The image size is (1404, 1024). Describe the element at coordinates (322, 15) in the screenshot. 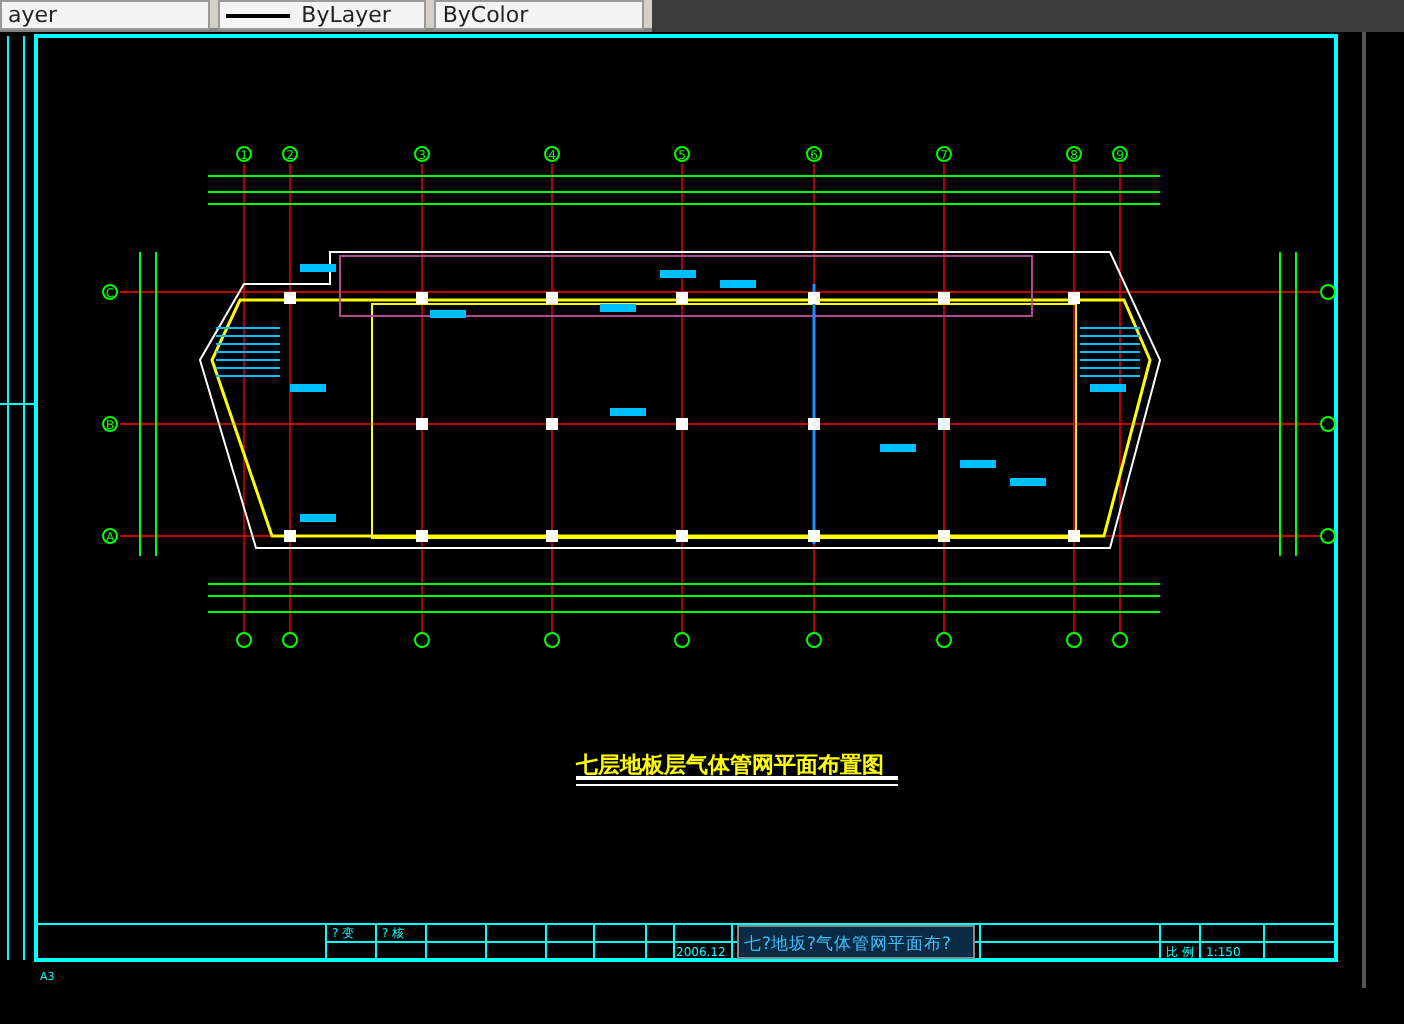

I see `layer-dropdown: ByLayer` at that location.